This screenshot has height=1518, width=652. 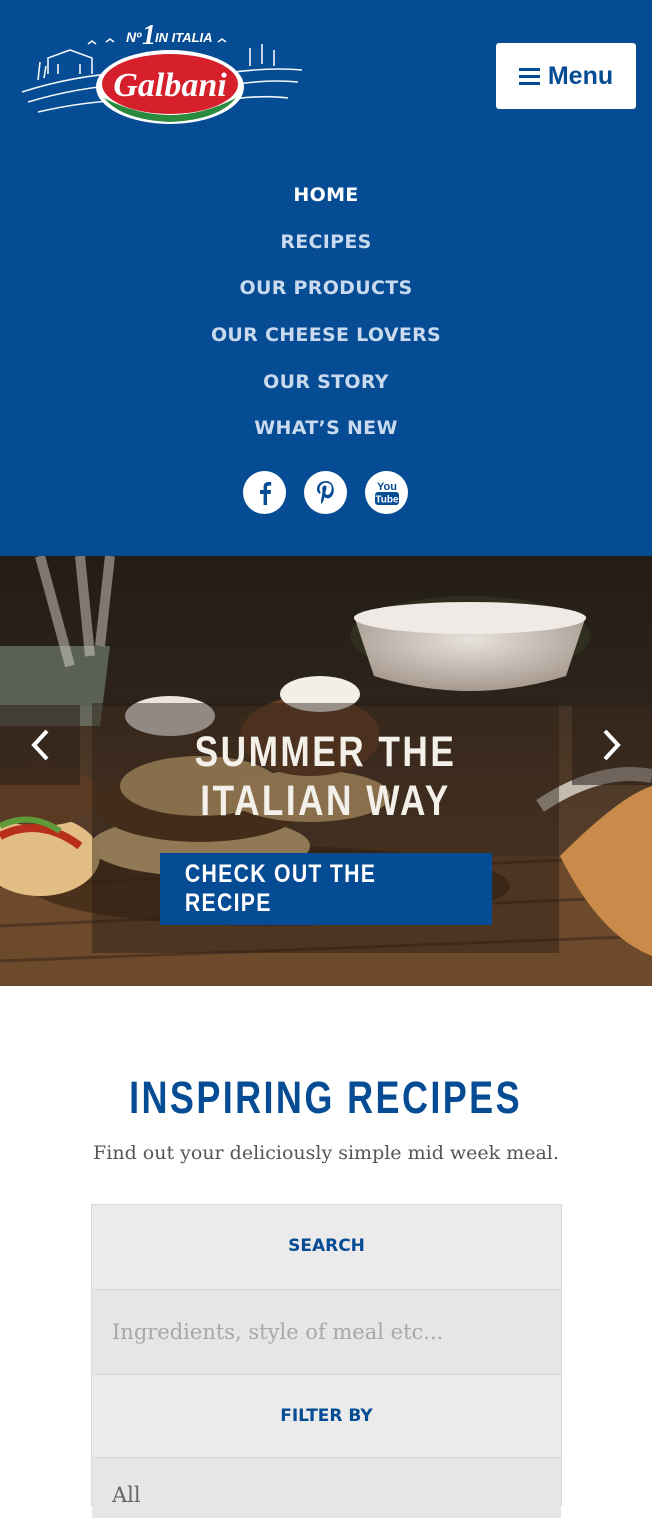 I want to click on nav-item-our-story: OUR STORY, so click(x=326, y=382).